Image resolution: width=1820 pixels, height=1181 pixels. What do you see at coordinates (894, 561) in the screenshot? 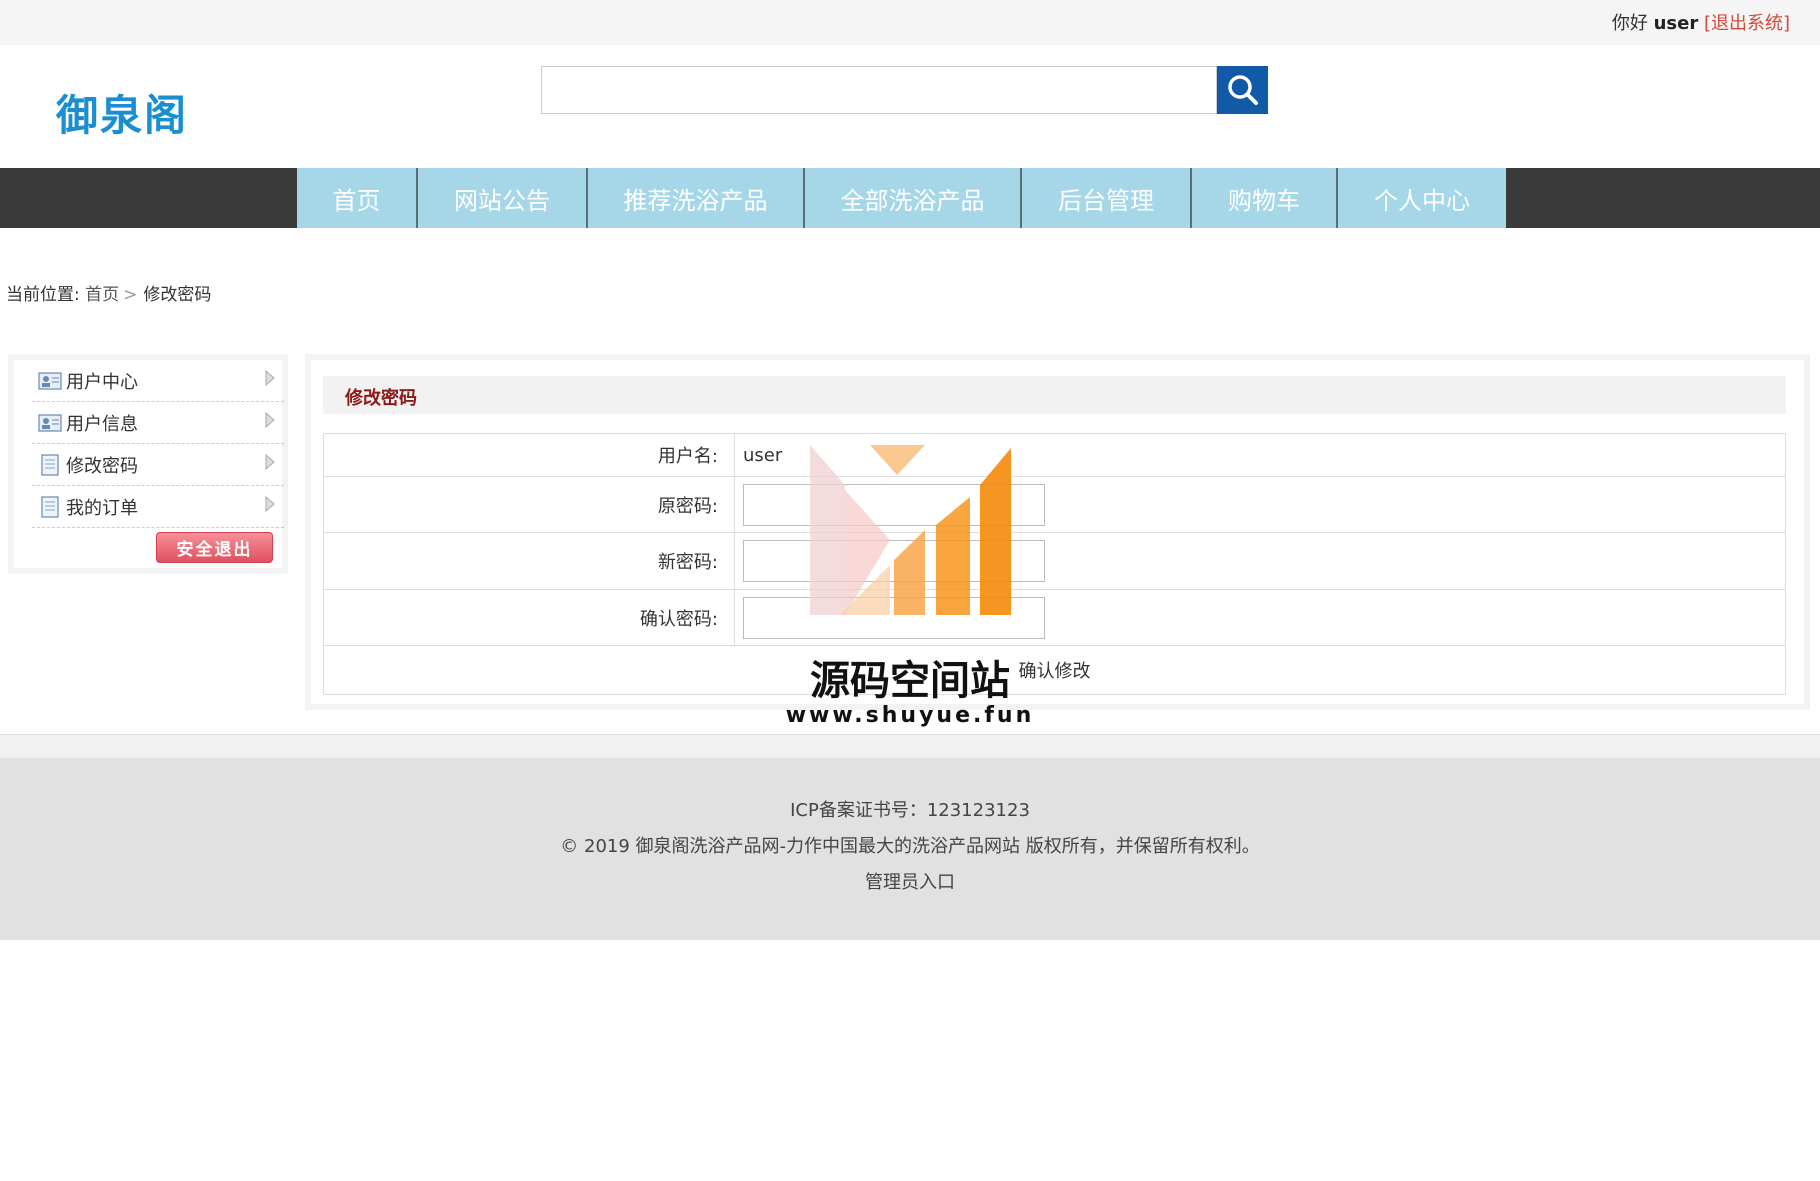
I see `new-password-input` at bounding box center [894, 561].